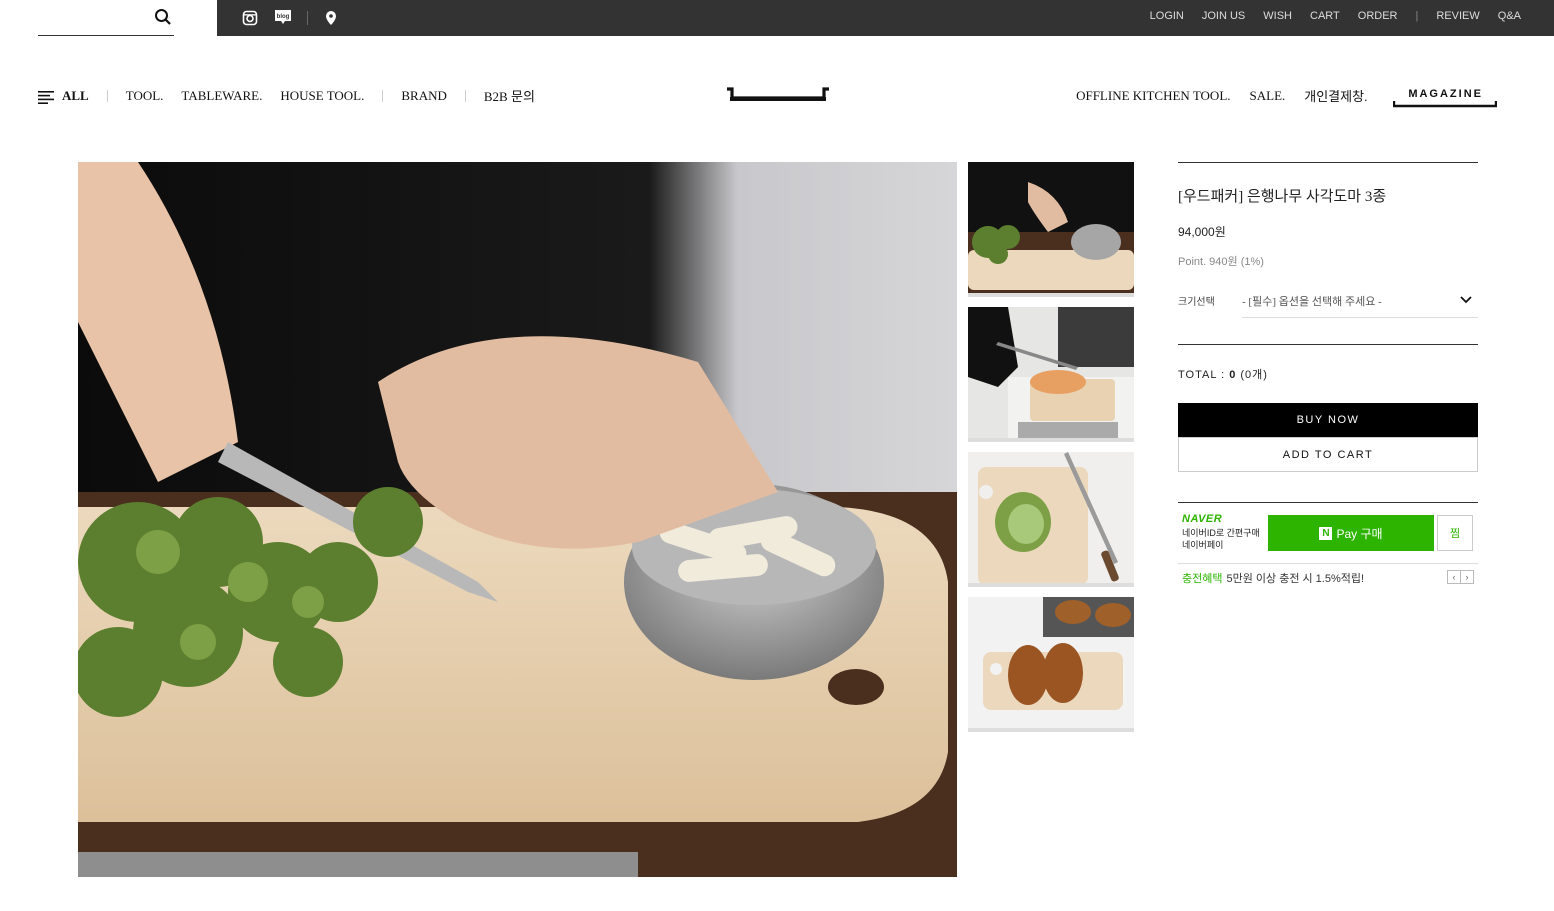  What do you see at coordinates (1221, 262) in the screenshot?
I see `product-point: Point. 940원 (1%)` at bounding box center [1221, 262].